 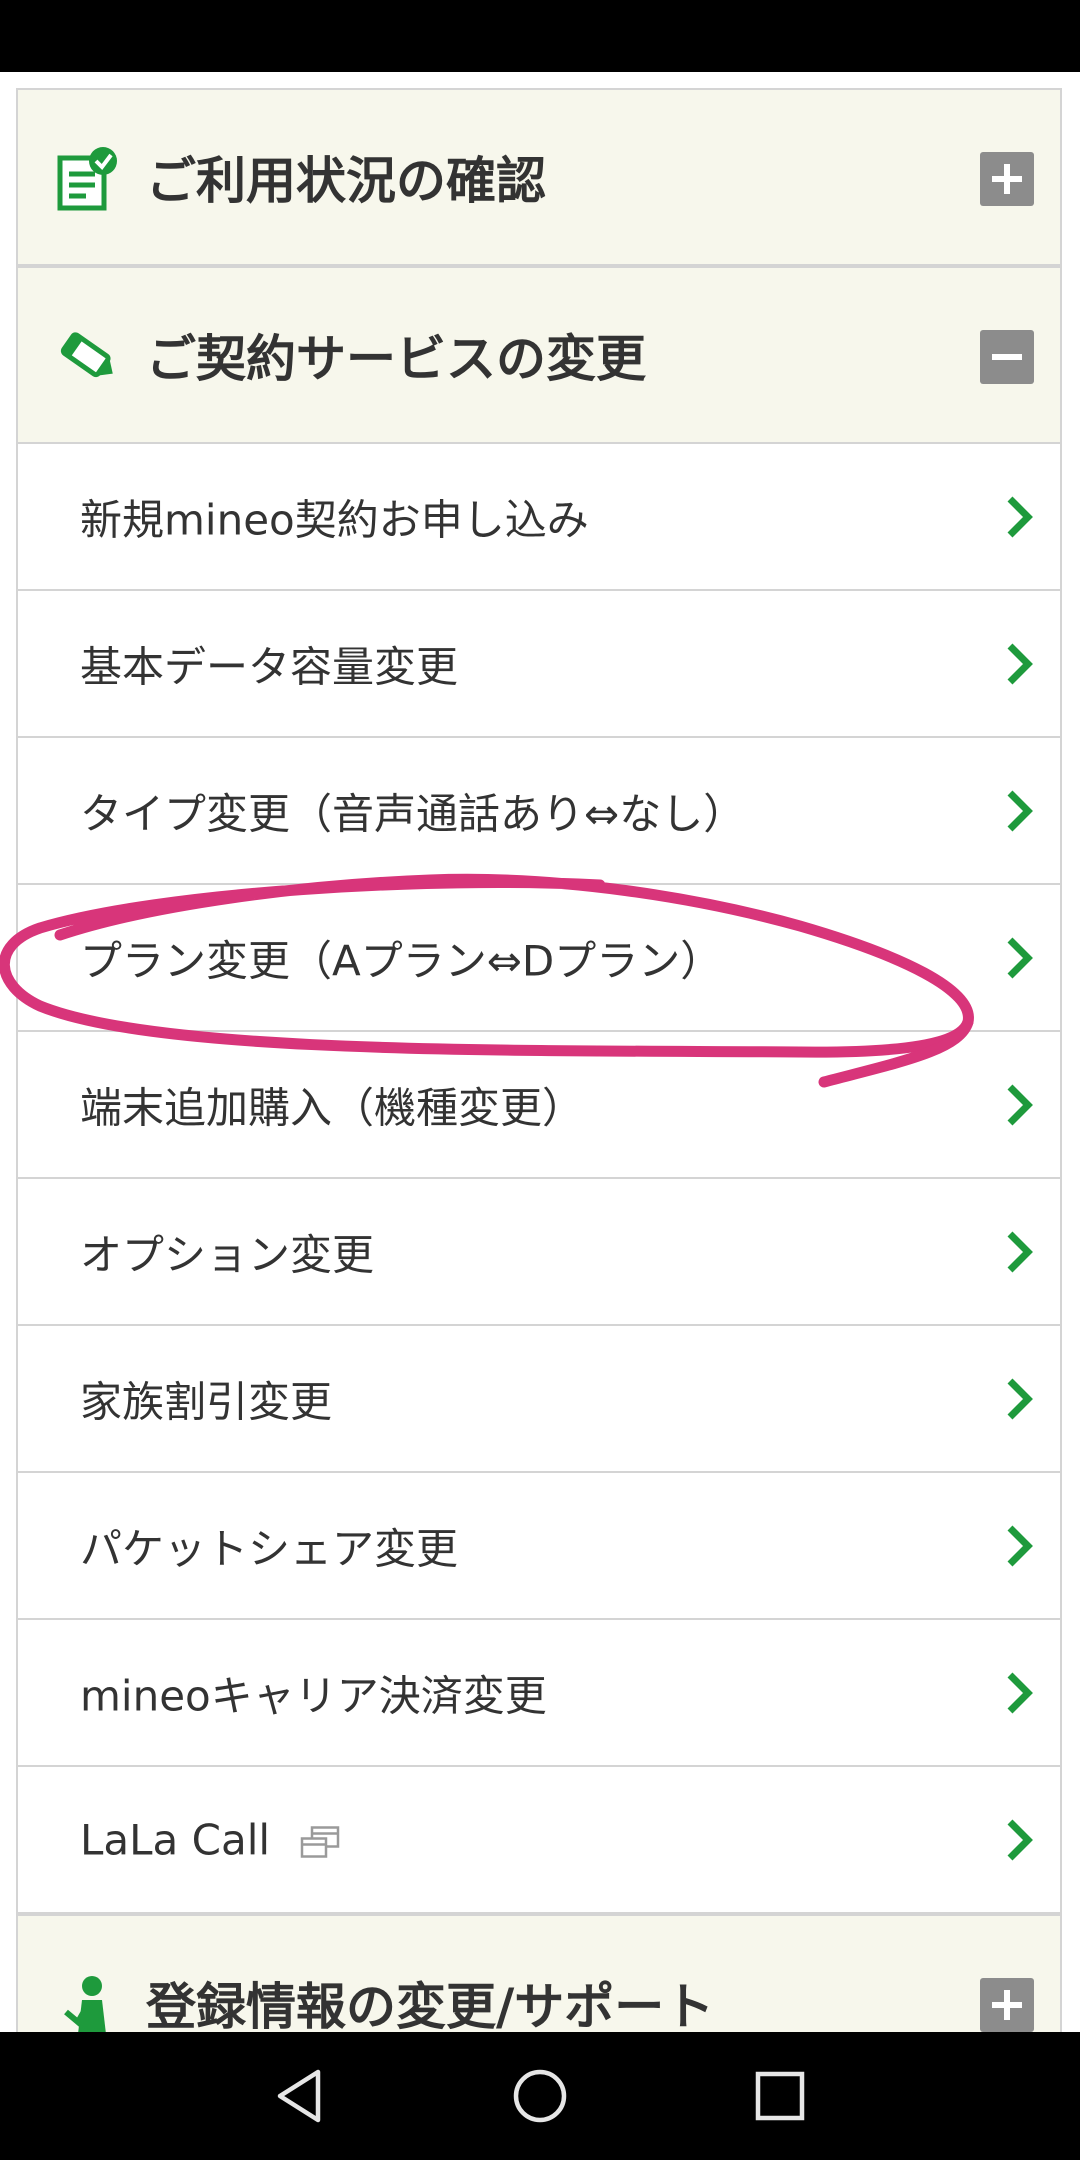 What do you see at coordinates (539, 1973) in the screenshot?
I see `section-header-registration: 登録情報の変更/サポート` at bounding box center [539, 1973].